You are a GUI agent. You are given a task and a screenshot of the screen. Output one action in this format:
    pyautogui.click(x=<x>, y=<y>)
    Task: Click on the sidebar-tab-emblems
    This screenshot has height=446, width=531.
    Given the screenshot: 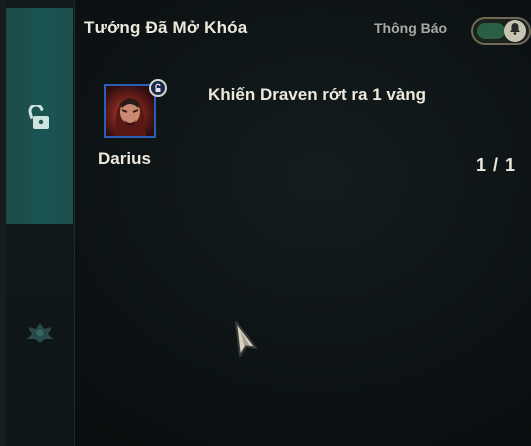 What is the action you would take?
    pyautogui.click(x=39, y=335)
    